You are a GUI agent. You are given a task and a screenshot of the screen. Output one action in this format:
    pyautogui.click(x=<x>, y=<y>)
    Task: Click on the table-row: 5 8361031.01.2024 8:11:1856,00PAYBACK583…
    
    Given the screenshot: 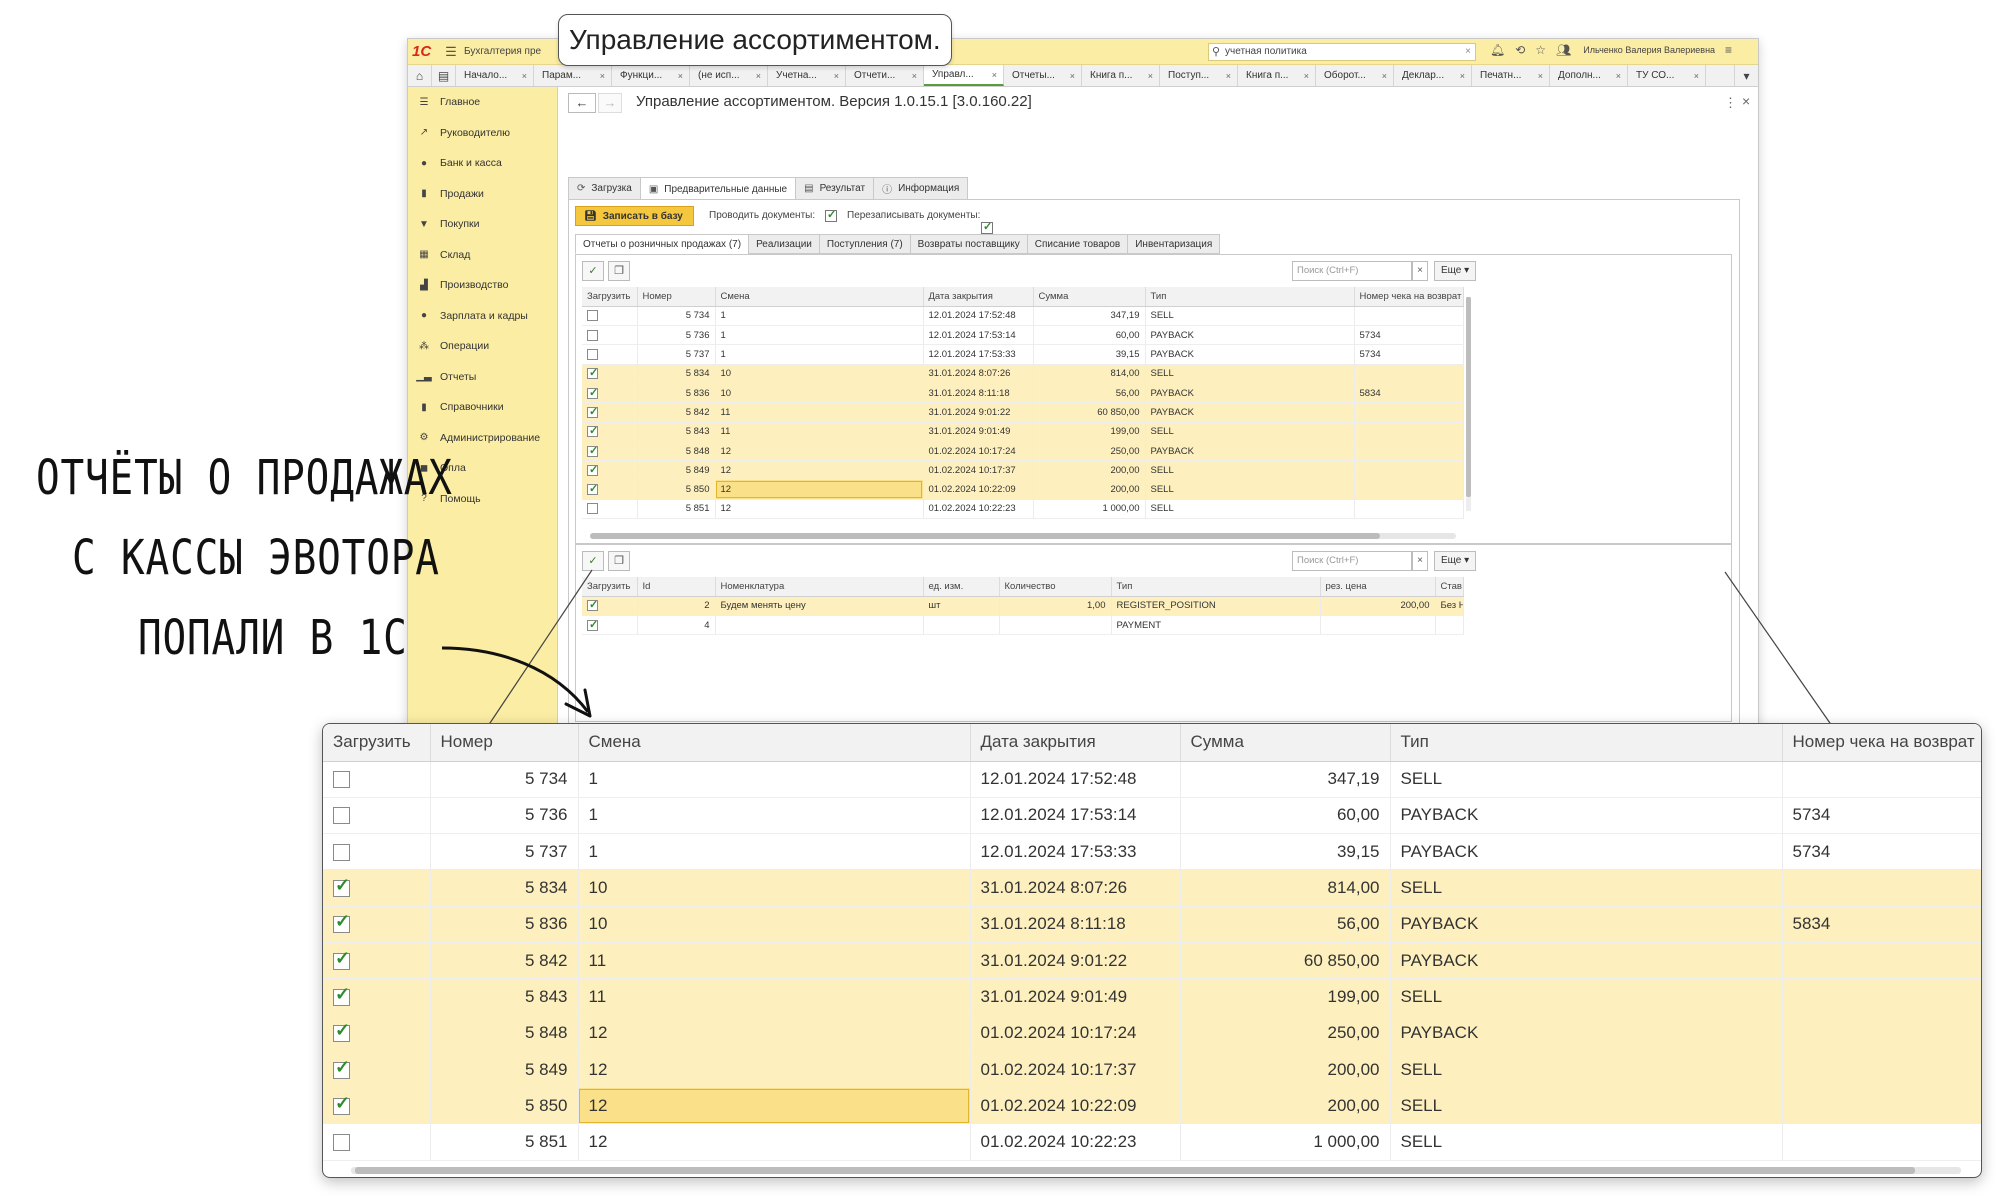 What is the action you would take?
    pyautogui.click(x=1152, y=924)
    